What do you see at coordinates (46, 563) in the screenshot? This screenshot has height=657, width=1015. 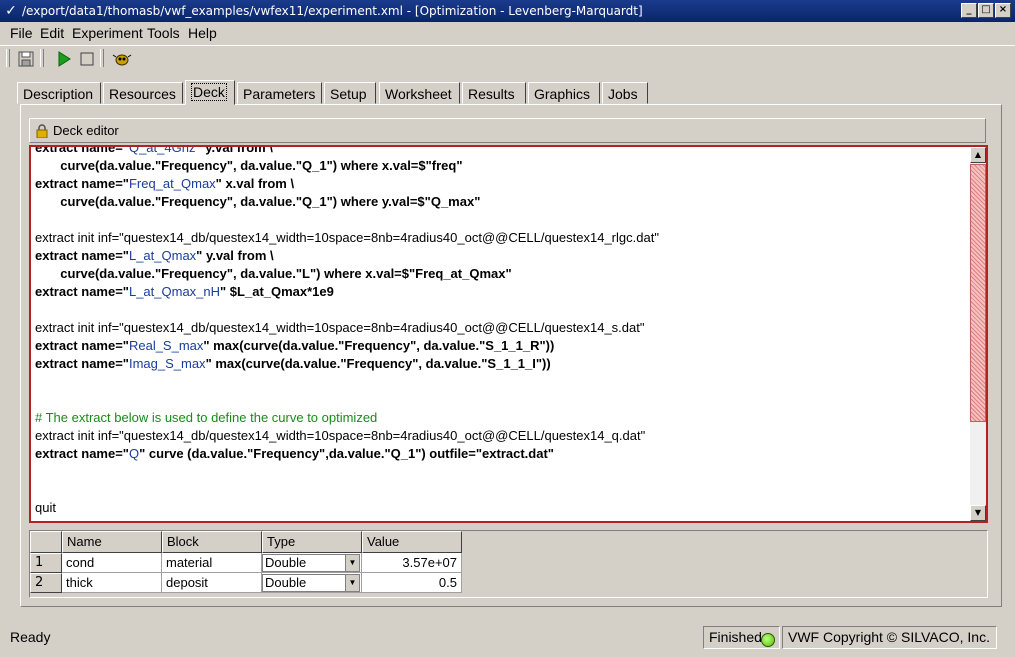 I see `row-index: 1` at bounding box center [46, 563].